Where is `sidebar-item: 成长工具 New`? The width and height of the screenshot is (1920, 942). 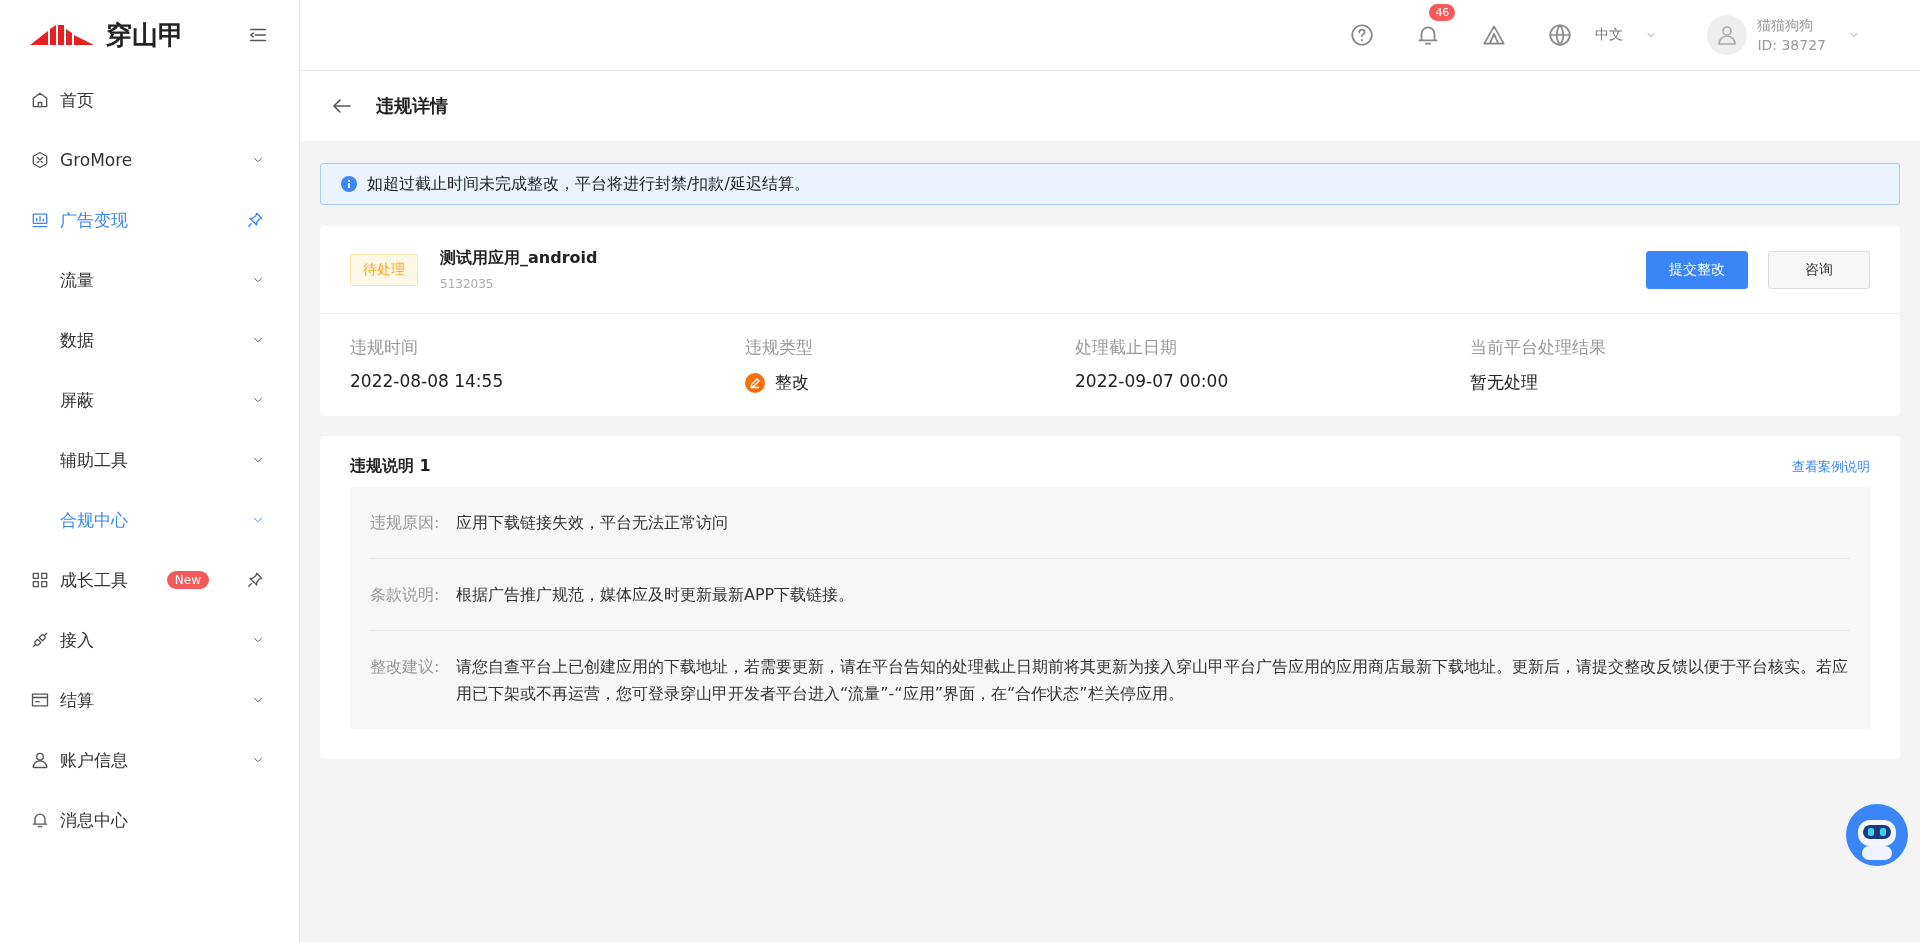
sidebar-item: 成长工具 New is located at coordinates (149, 580).